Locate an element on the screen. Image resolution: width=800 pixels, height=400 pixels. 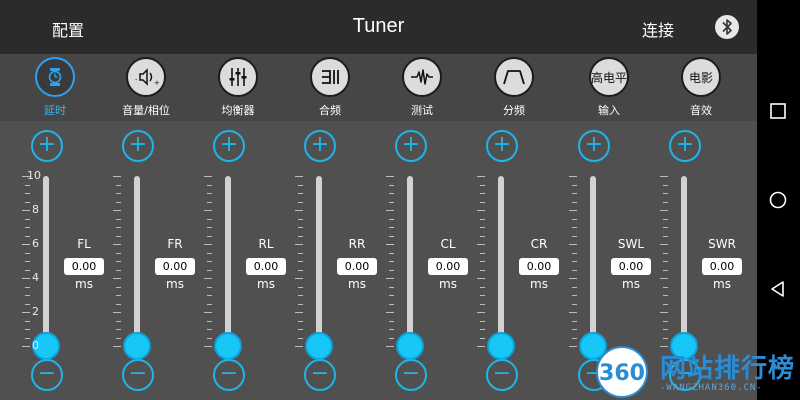
tab-merge: 合频 is located at coordinates (330, 87).